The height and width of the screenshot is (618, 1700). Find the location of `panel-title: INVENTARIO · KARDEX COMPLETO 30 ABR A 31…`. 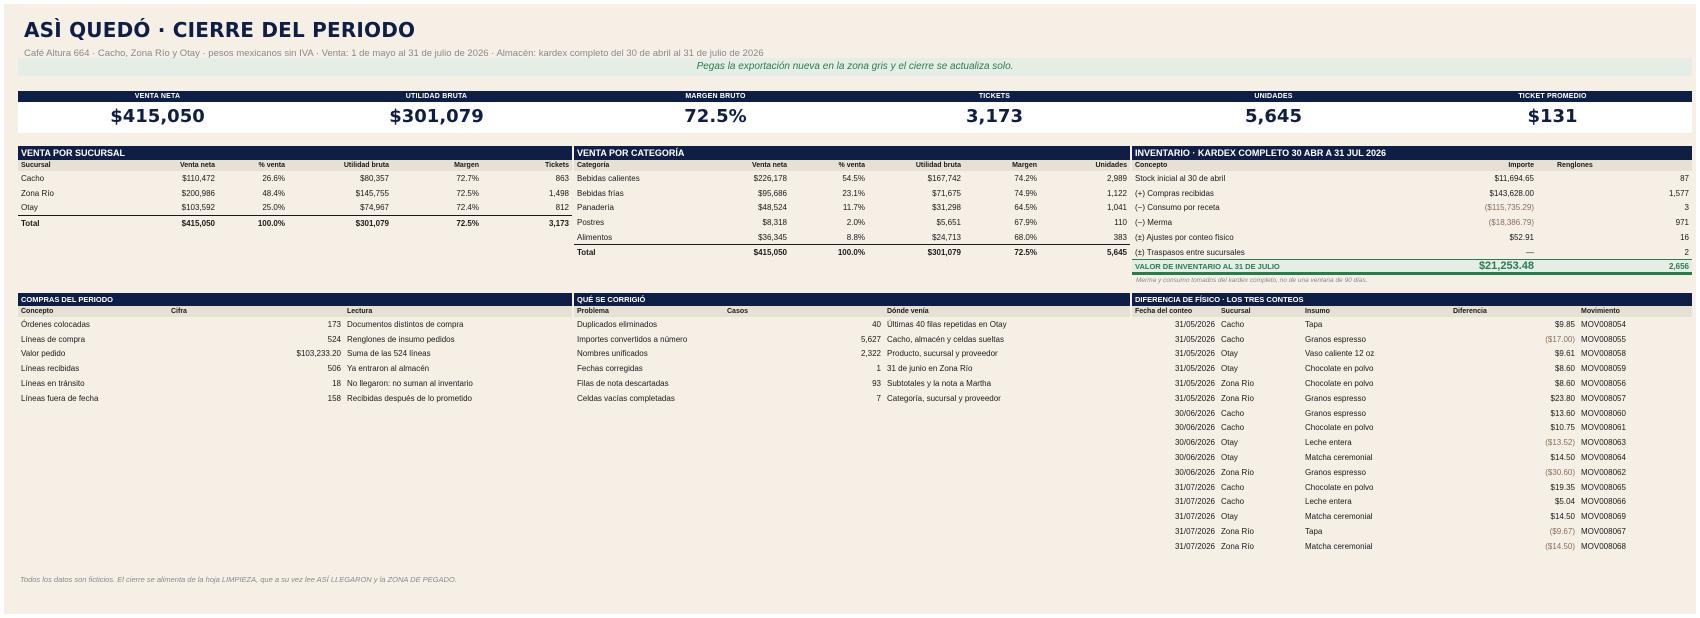

panel-title: INVENTARIO · KARDEX COMPLETO 30 ABR A 31… is located at coordinates (1412, 153).